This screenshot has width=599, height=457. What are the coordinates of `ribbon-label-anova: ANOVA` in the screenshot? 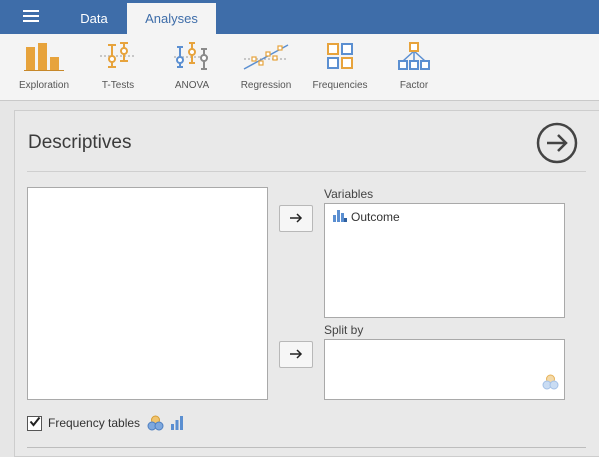 It's located at (192, 85).